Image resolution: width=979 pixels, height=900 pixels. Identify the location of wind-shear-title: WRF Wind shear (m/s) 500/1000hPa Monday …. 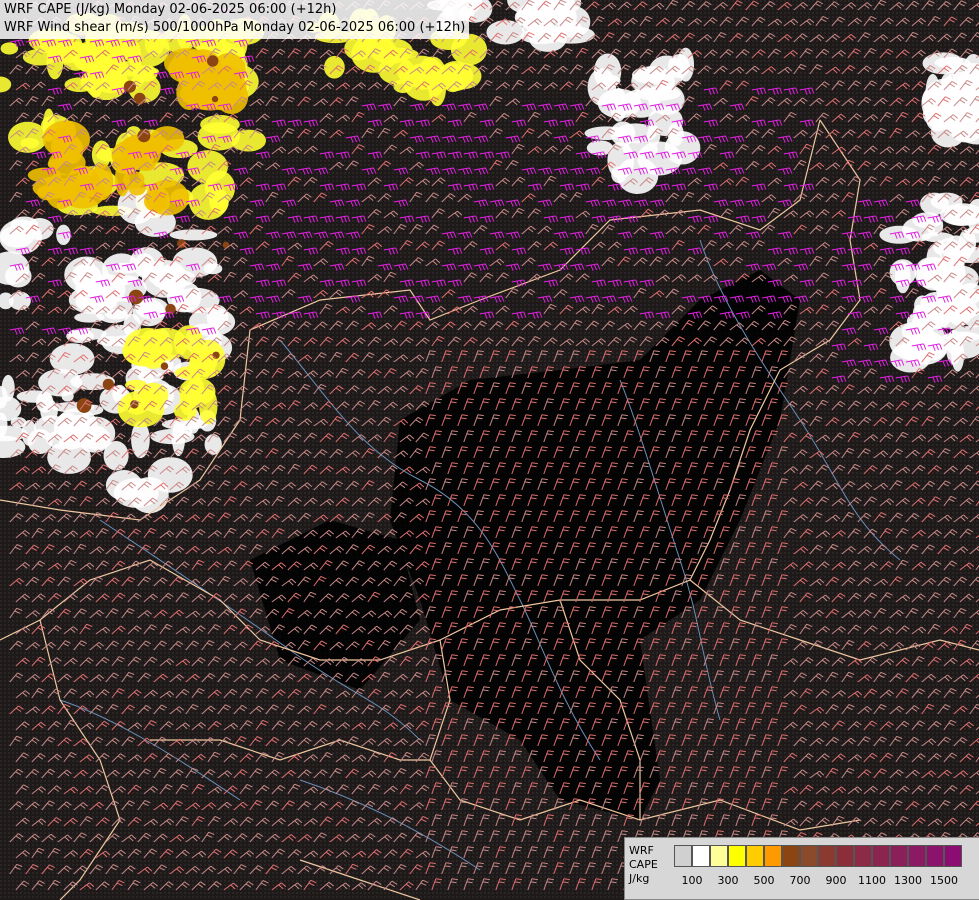
(235, 27).